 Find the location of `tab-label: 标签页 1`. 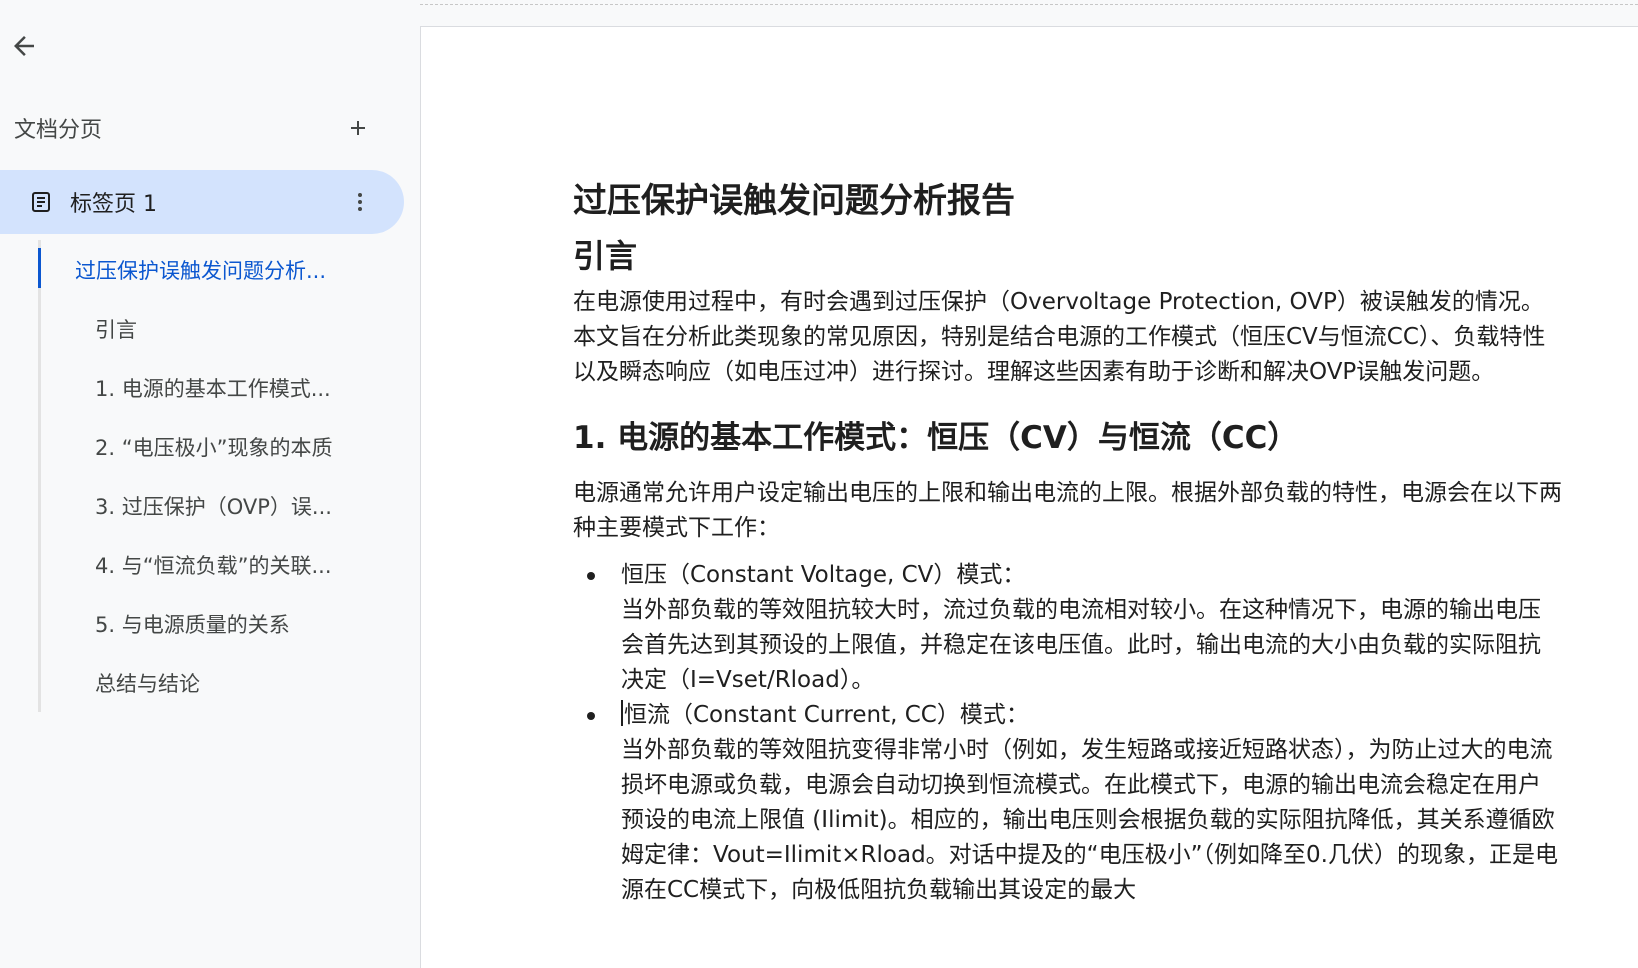

tab-label: 标签页 1 is located at coordinates (113, 204).